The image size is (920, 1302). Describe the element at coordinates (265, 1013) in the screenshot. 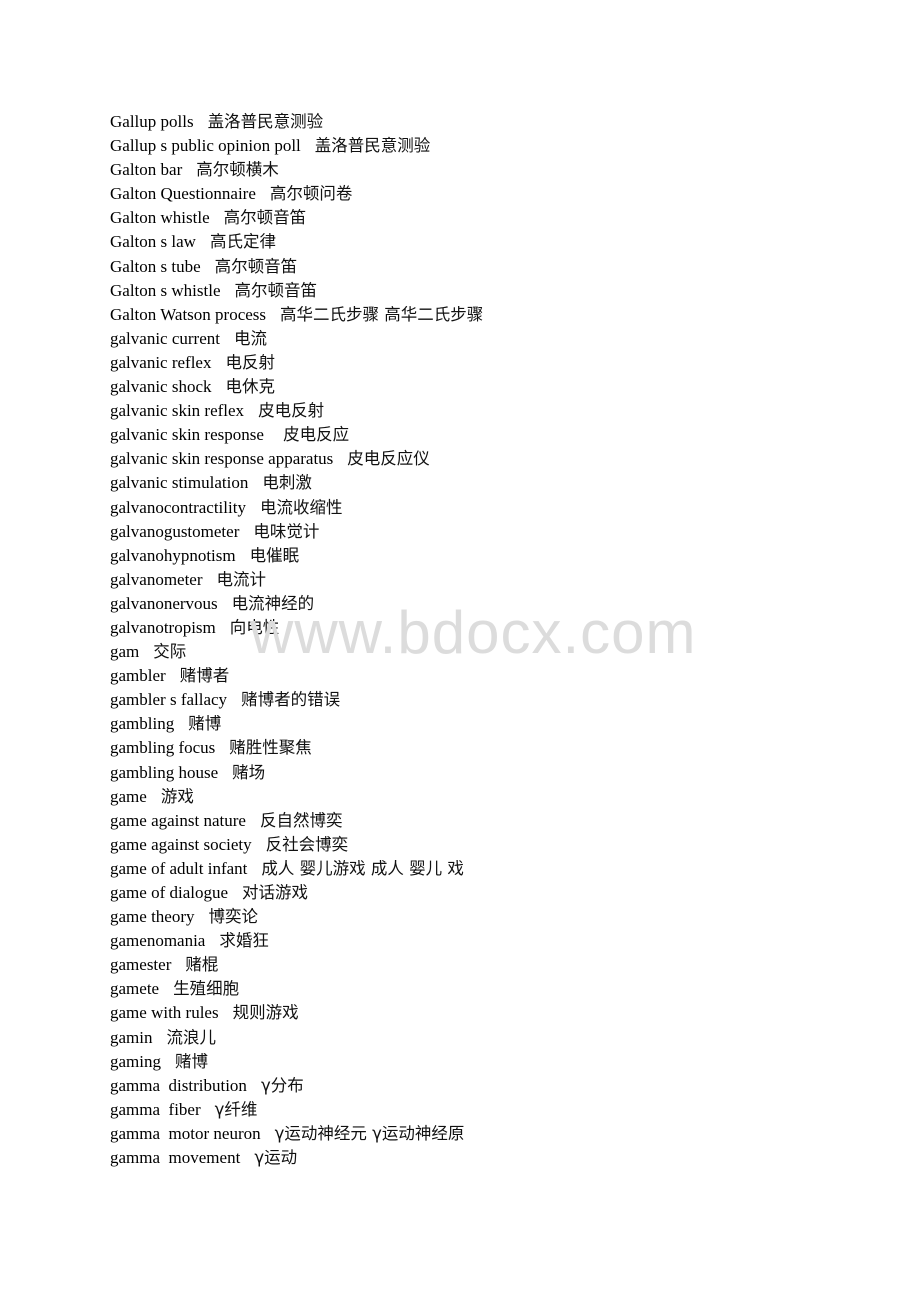

I see `entry-translation: 规则游戏` at that location.